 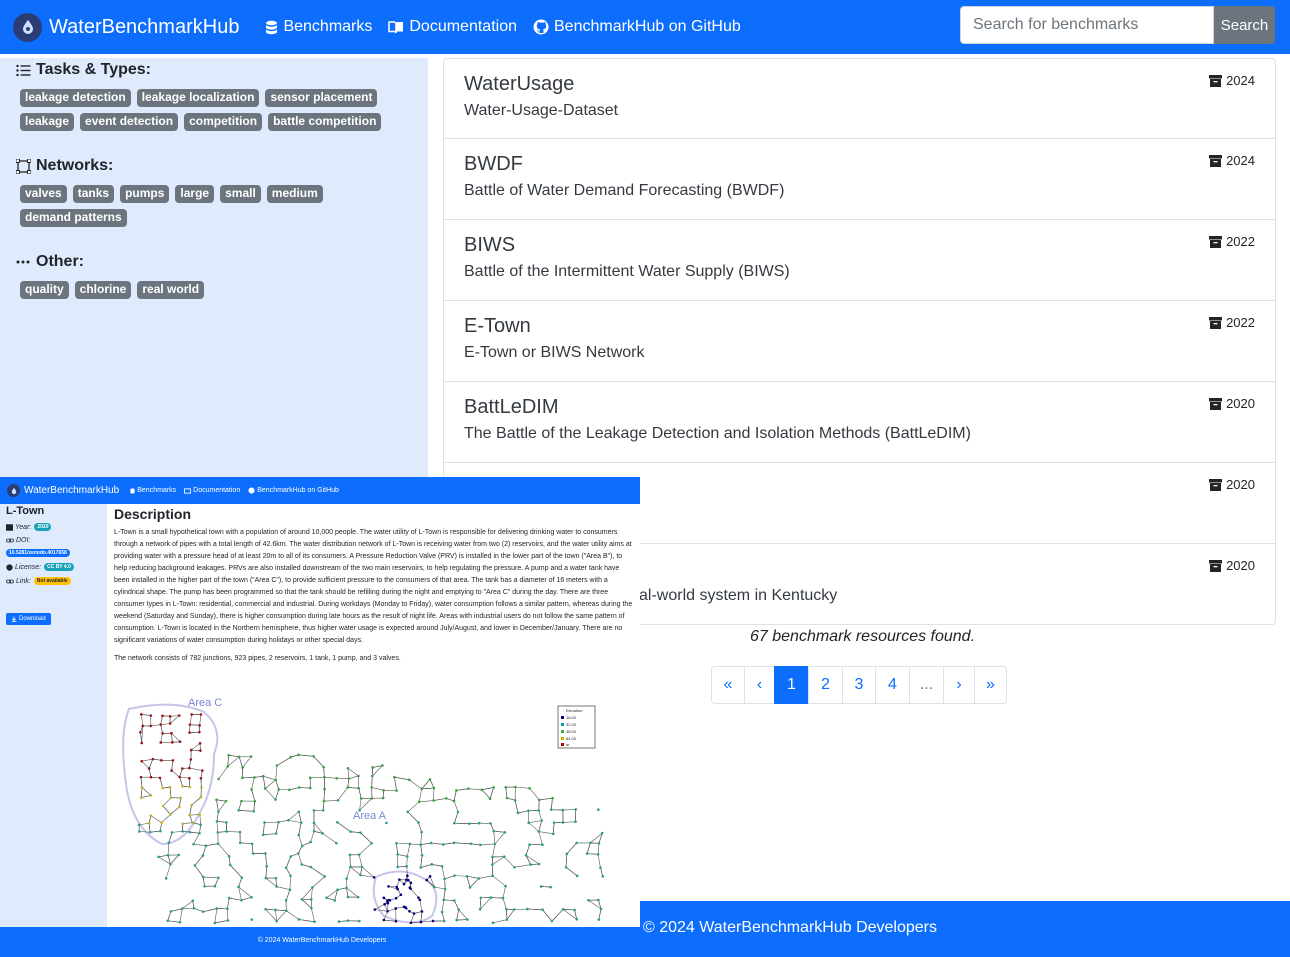 What do you see at coordinates (103, 290) in the screenshot?
I see `tag-chlorine: chlorine` at bounding box center [103, 290].